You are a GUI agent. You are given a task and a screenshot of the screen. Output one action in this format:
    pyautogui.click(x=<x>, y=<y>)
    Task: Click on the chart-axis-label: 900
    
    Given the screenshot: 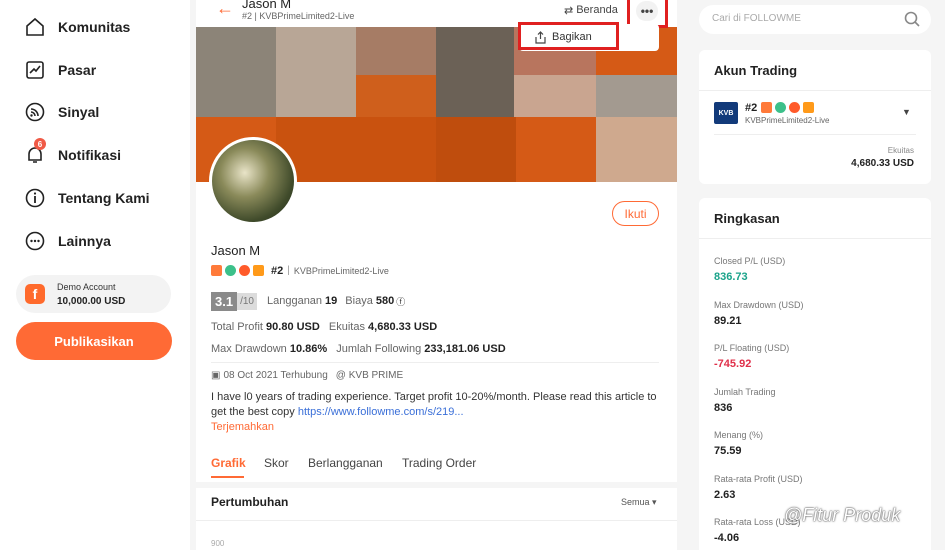 What is the action you would take?
    pyautogui.click(x=218, y=543)
    